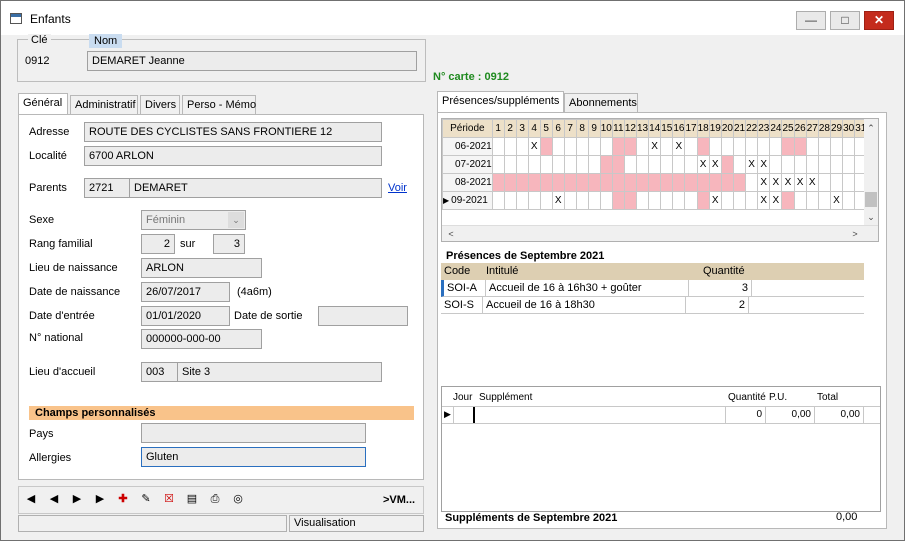 Image resolution: width=905 pixels, height=541 pixels. Describe the element at coordinates (601, 102) in the screenshot. I see `tab-abonnements: Abonnements` at that location.